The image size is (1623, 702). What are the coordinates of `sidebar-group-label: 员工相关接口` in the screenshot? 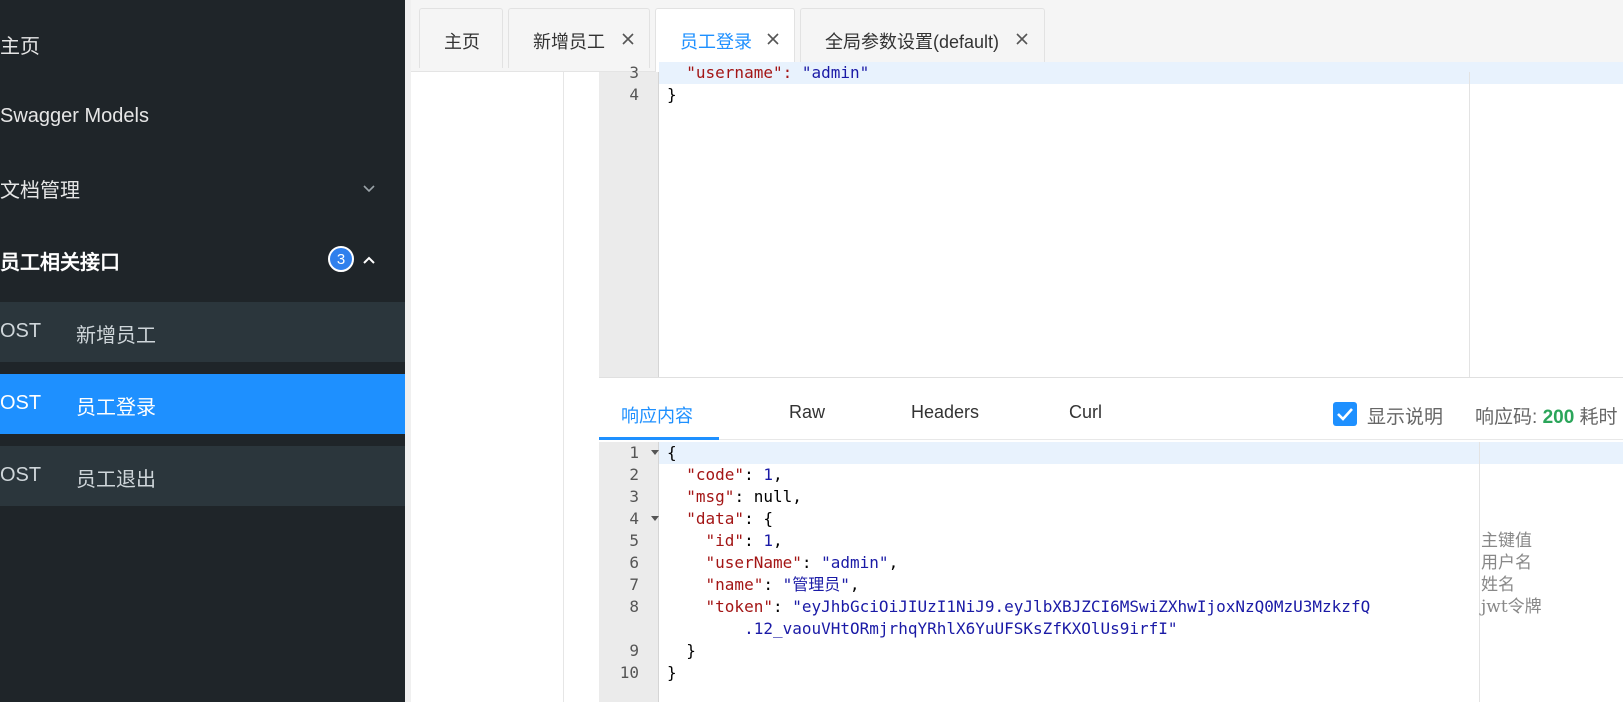 It's located at (60, 262).